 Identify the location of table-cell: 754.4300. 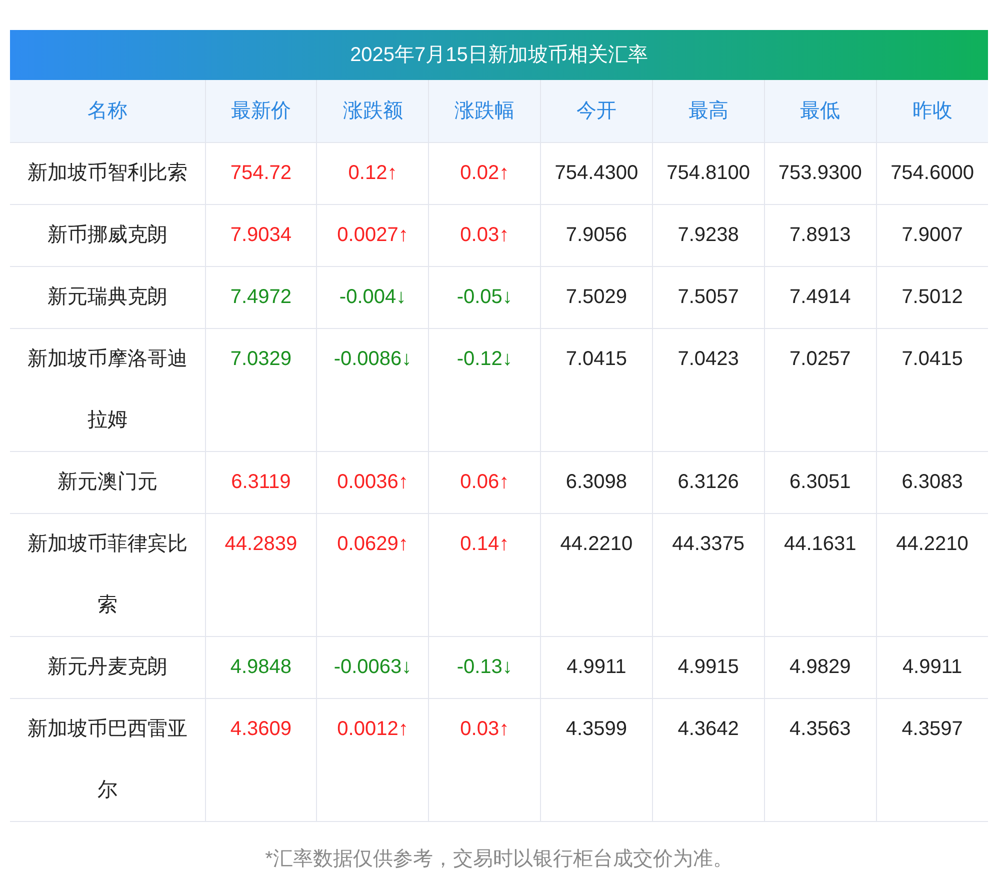
(596, 173).